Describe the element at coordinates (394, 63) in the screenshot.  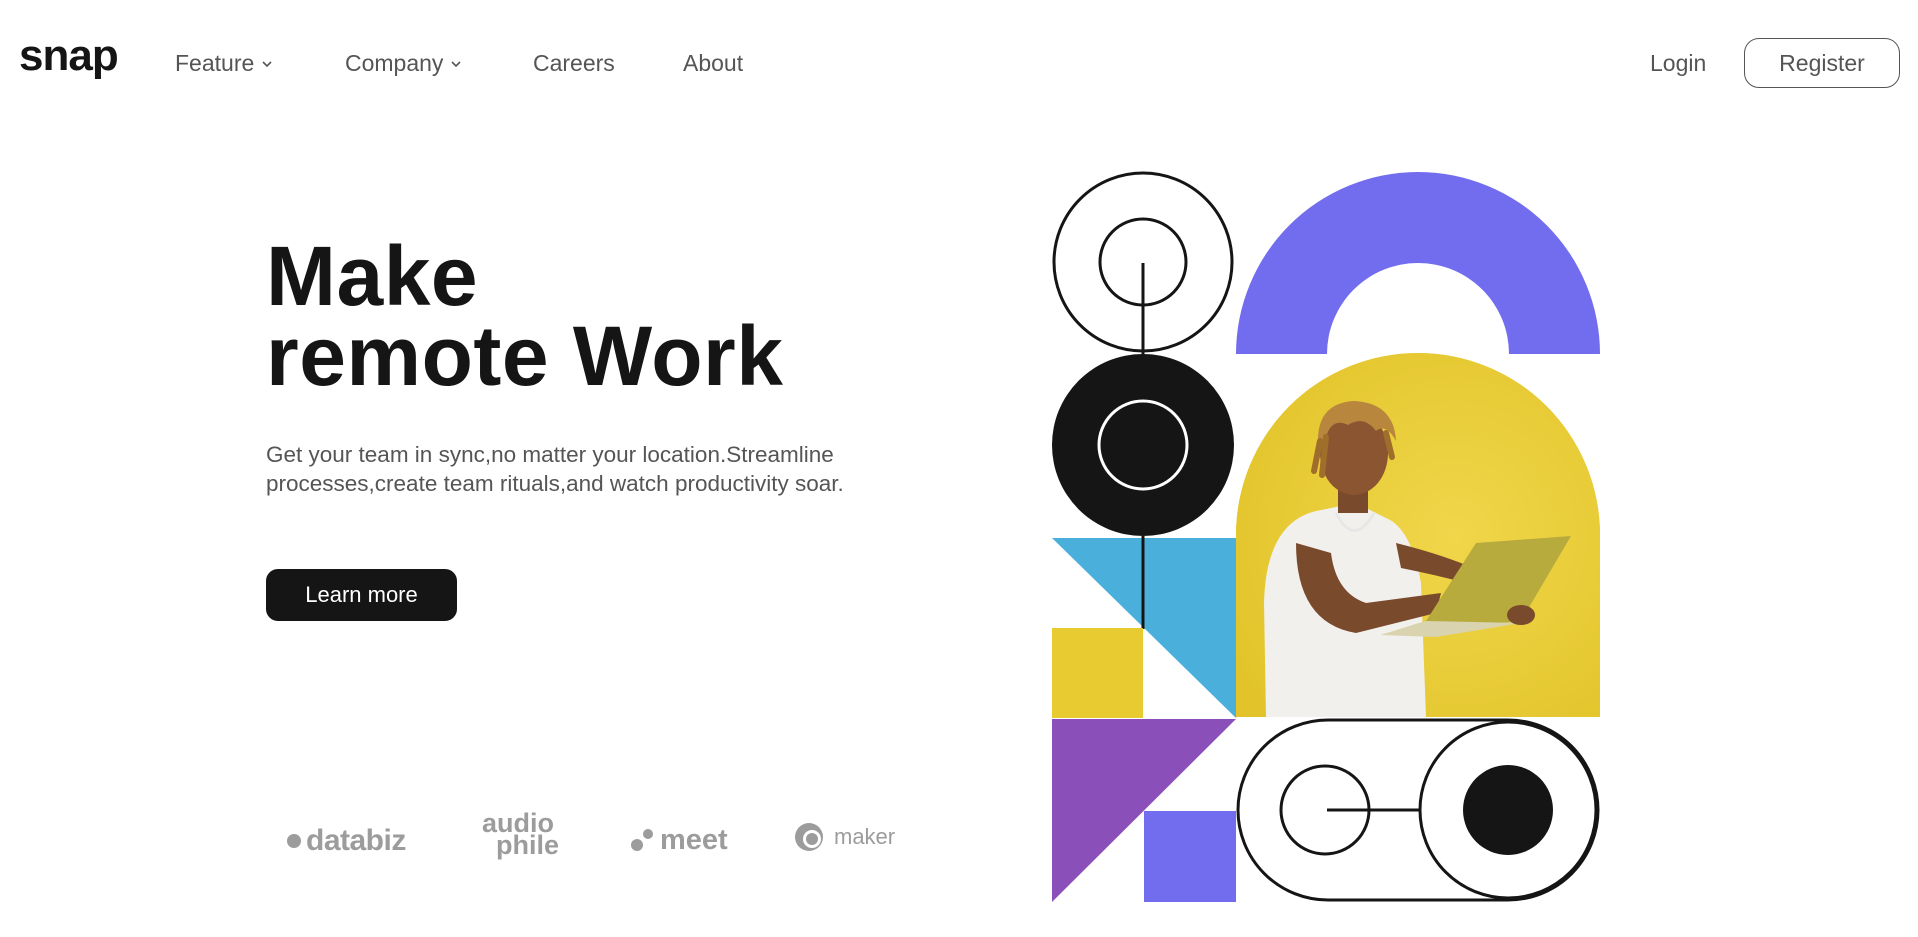
I see `nav-item-label: Company` at that location.